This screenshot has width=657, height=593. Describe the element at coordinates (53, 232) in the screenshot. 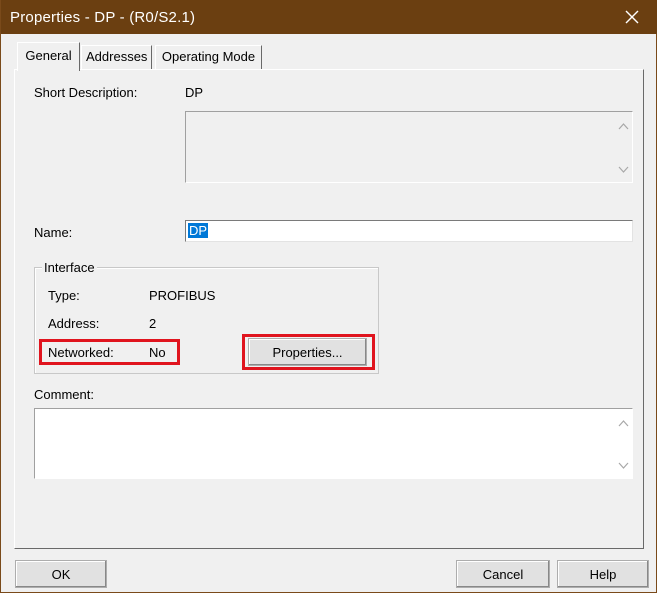

I see `name-label: Name:` at that location.